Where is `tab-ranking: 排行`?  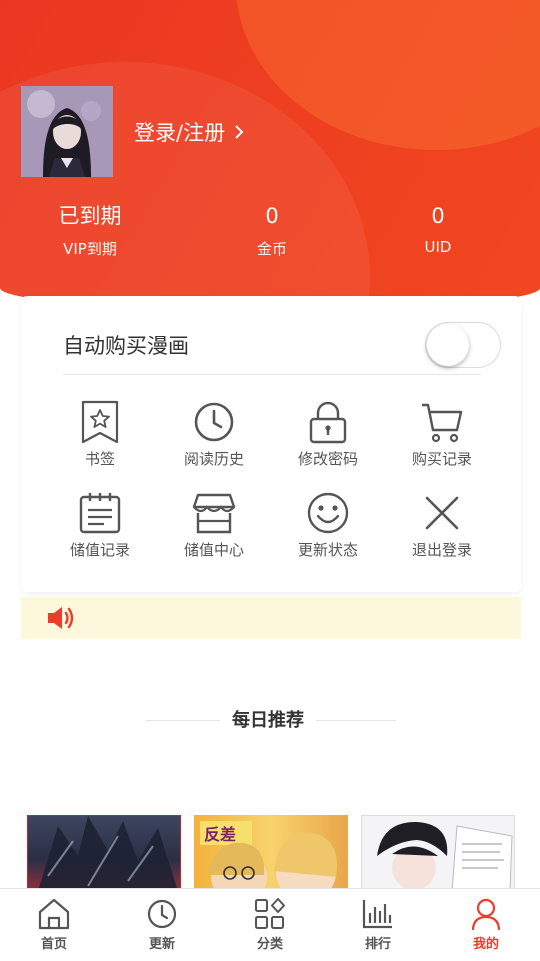 tab-ranking: 排行 is located at coordinates (378, 925).